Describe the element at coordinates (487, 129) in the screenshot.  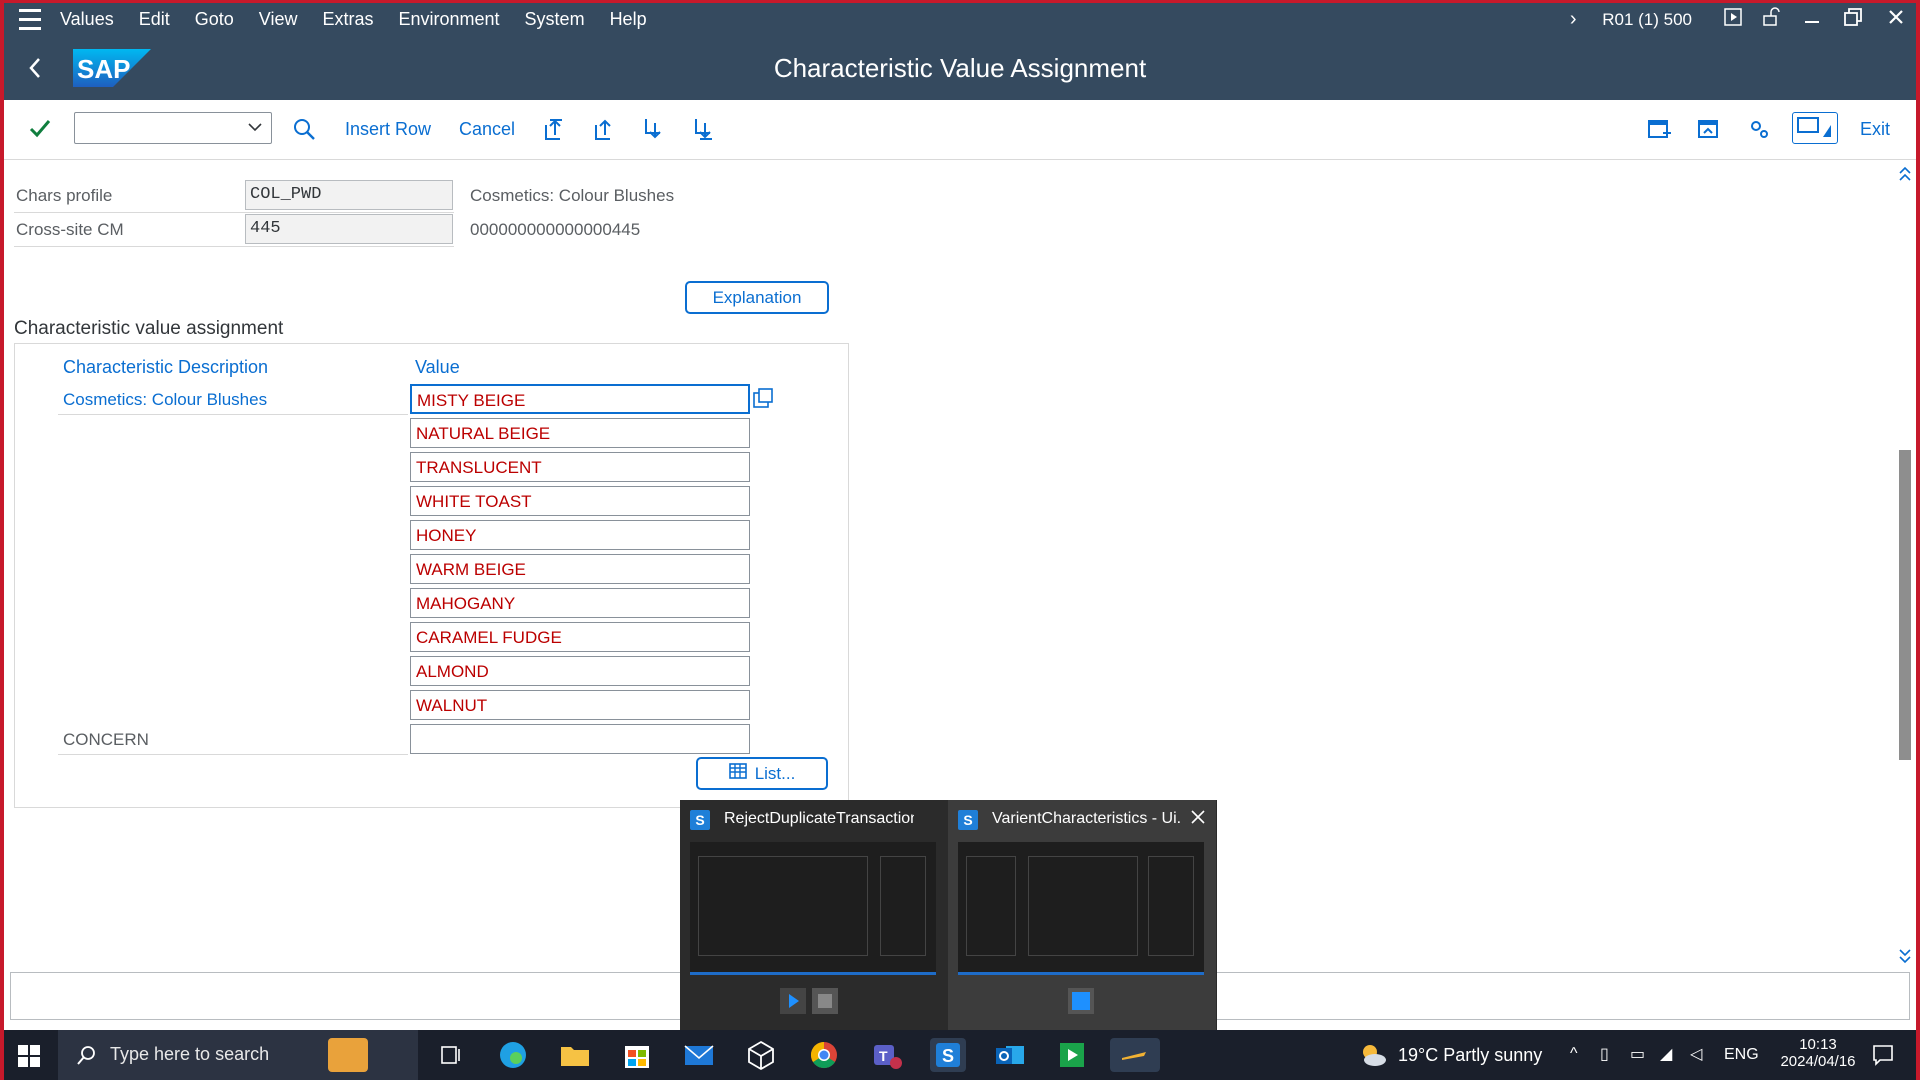
I see `cancel-button: Cancel` at that location.